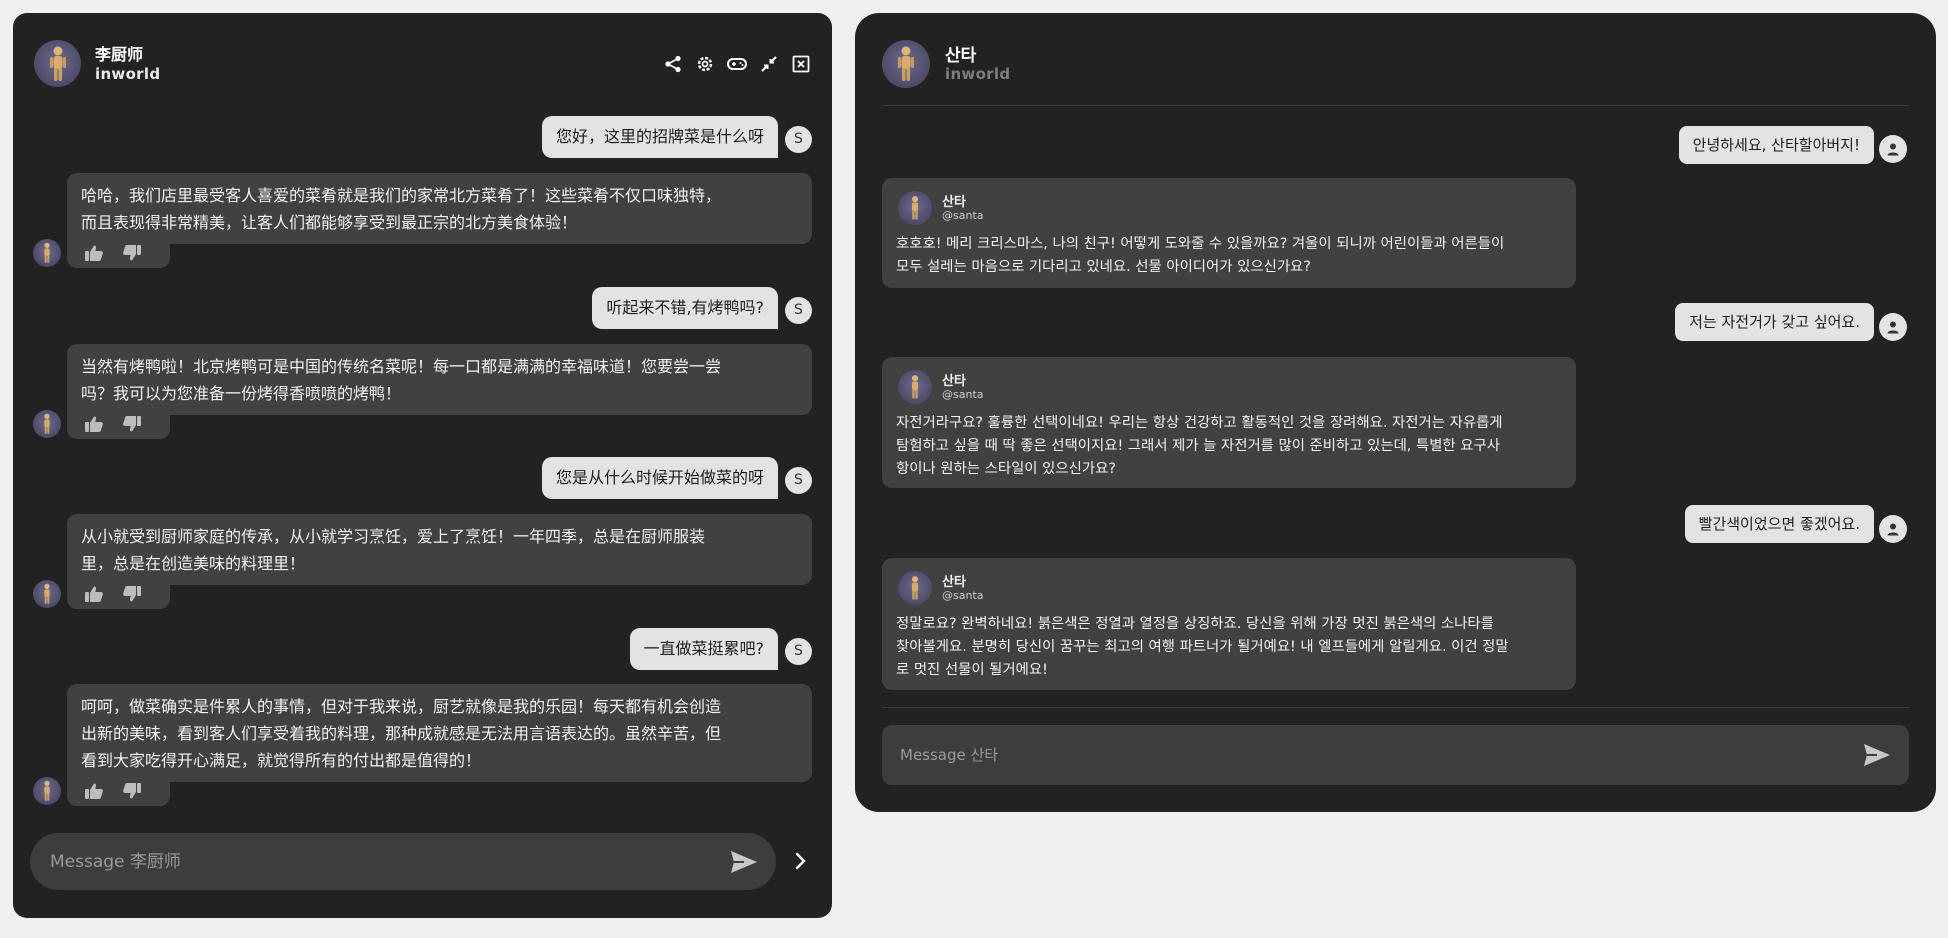 The height and width of the screenshot is (938, 1948). What do you see at coordinates (685, 308) in the screenshot?
I see `user-message: 听起来不错,有烤鸭吗?` at bounding box center [685, 308].